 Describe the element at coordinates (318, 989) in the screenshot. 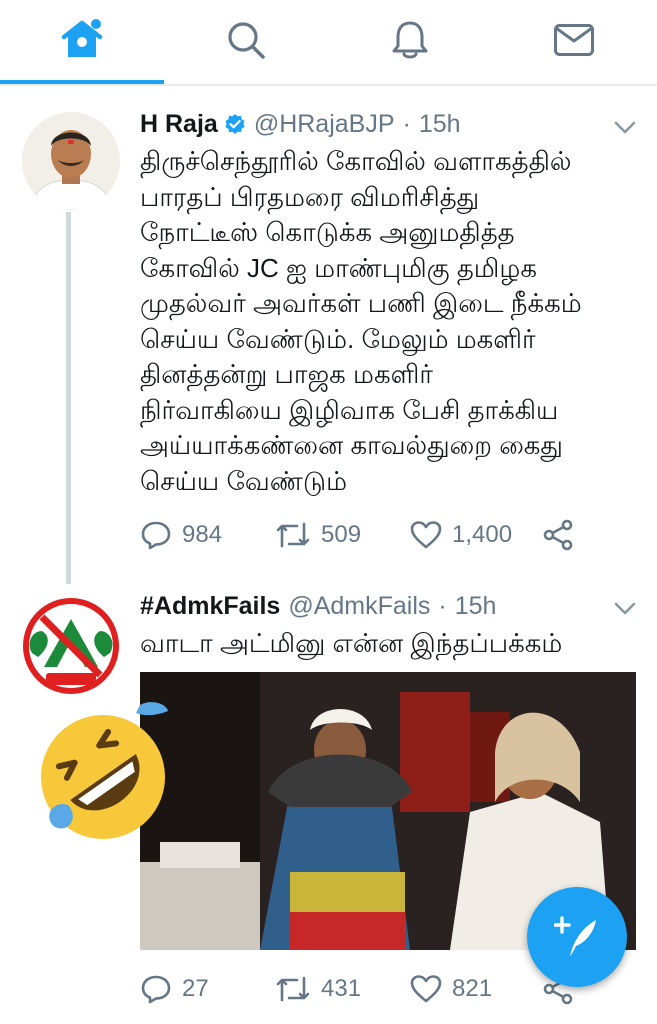

I see `retweet-button: 431` at that location.